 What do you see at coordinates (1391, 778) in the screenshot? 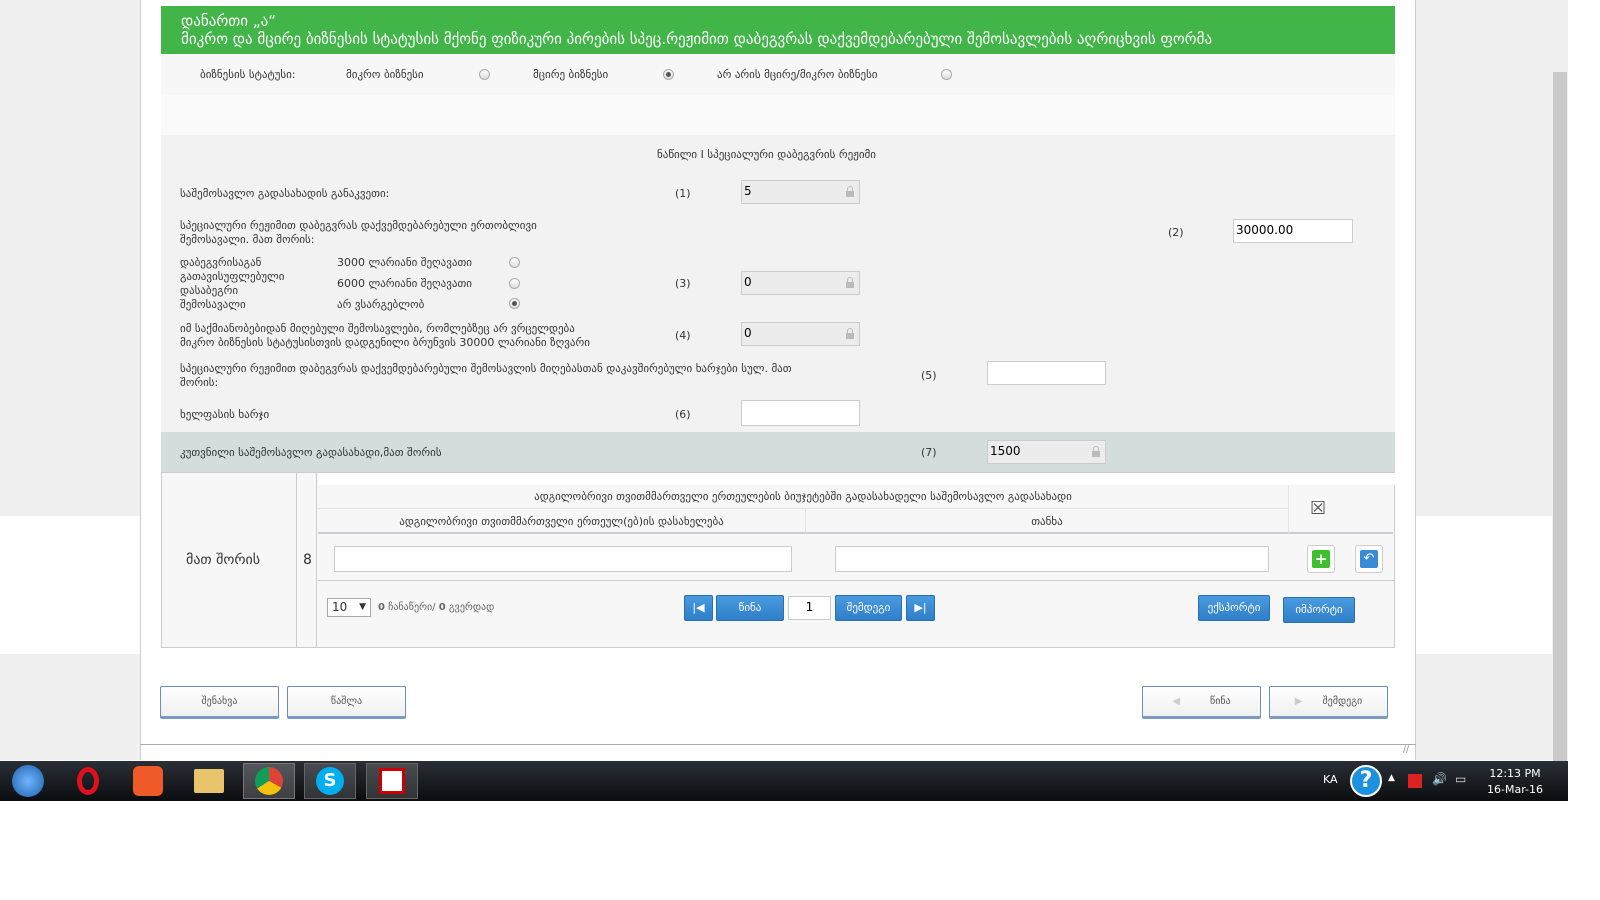
I see `tray-expand-icon: ▲` at bounding box center [1391, 778].